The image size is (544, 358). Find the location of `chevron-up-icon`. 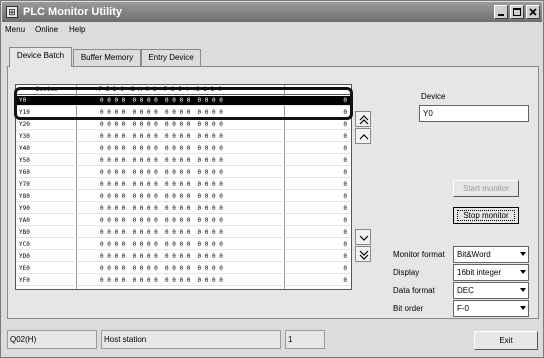

chevron-up-icon is located at coordinates (364, 137).